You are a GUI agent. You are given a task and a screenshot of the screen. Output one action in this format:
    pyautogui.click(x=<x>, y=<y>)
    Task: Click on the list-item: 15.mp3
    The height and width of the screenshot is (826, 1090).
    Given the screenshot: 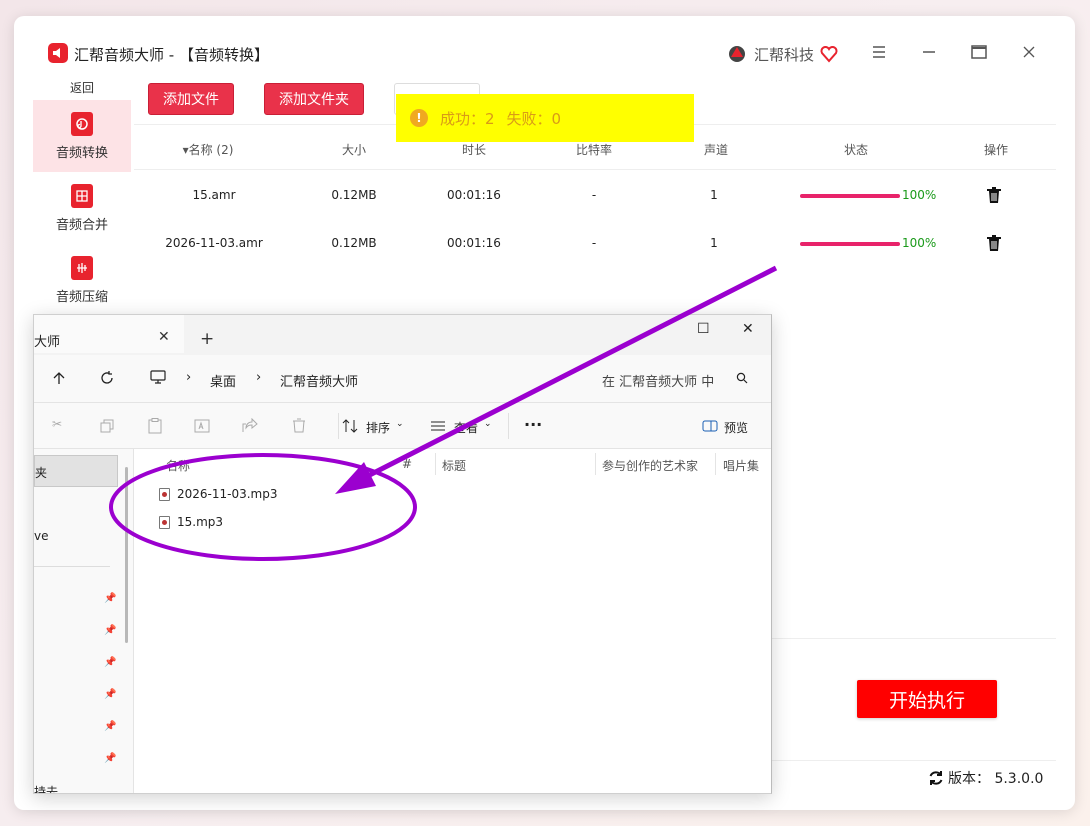 What is the action you would take?
    pyautogui.click(x=191, y=522)
    